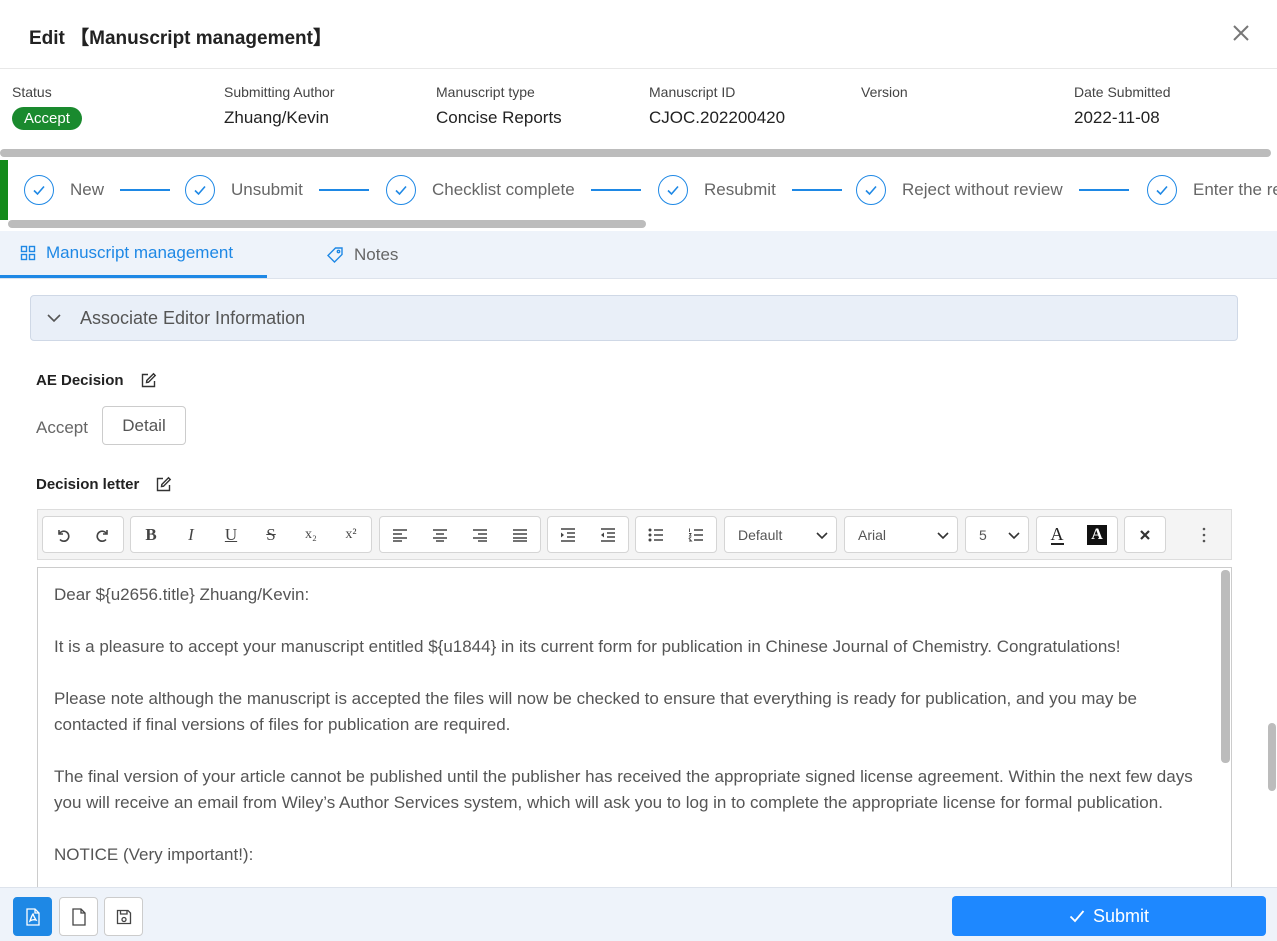 The height and width of the screenshot is (941, 1277). I want to click on step-label: Resubmit, so click(740, 189).